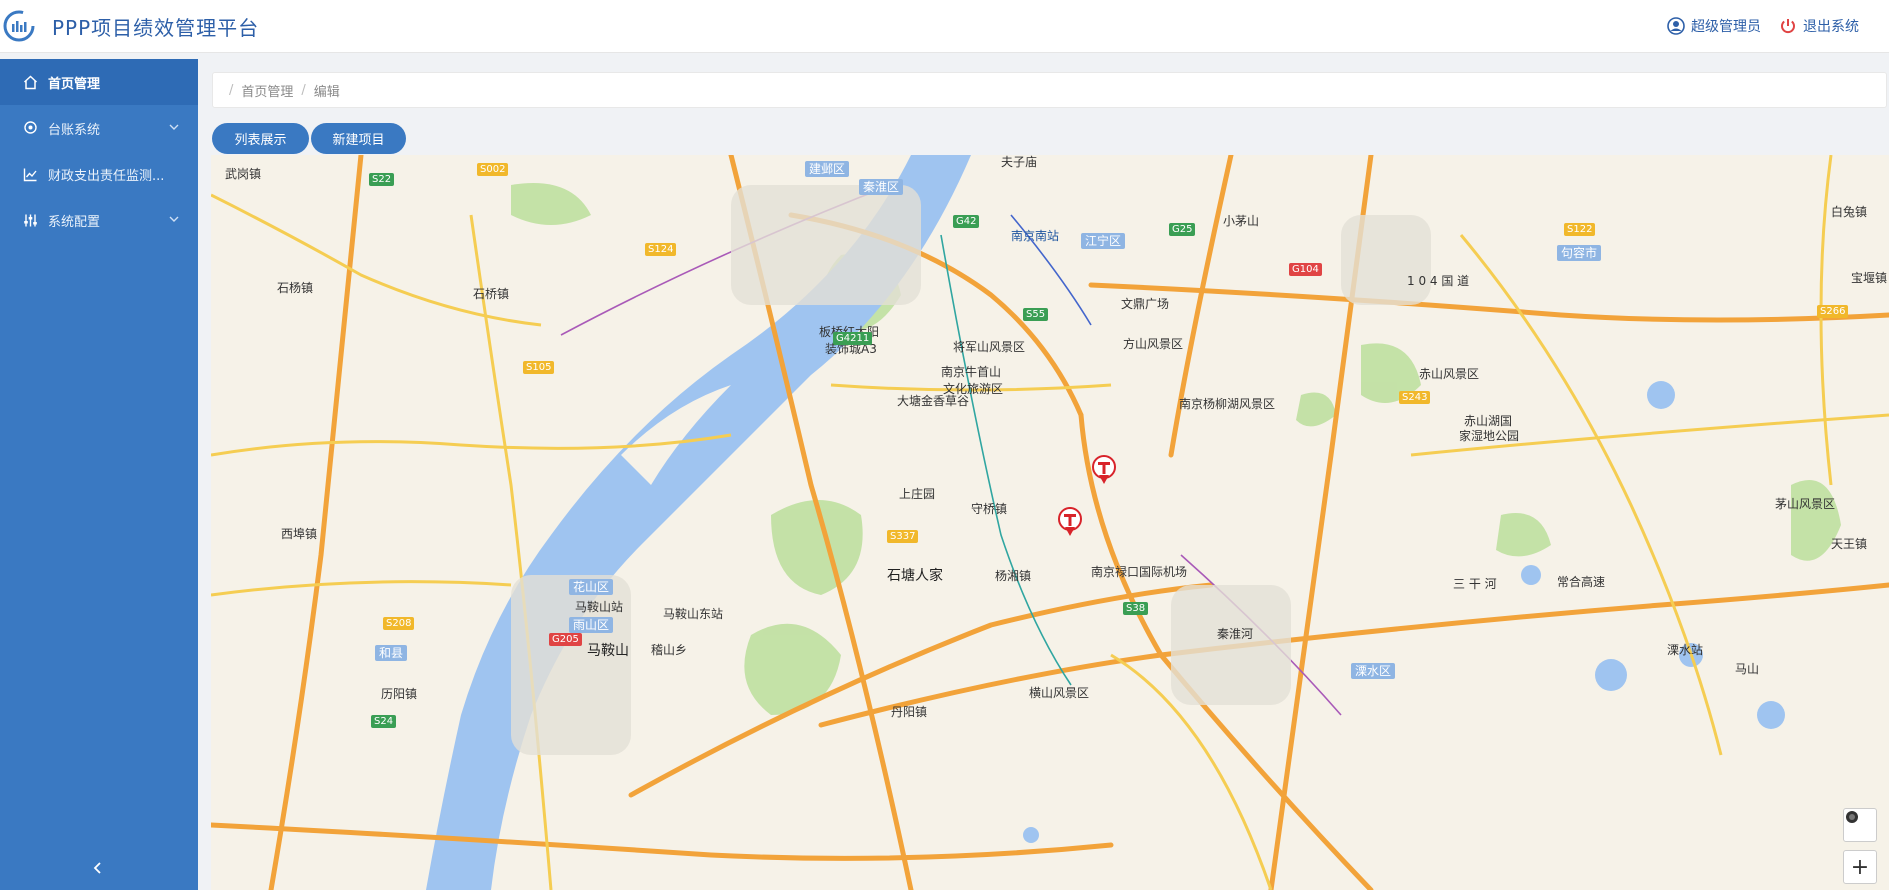 This screenshot has height=890, width=1889. Describe the element at coordinates (917, 494) in the screenshot. I see `map-label: 上庄园` at that location.